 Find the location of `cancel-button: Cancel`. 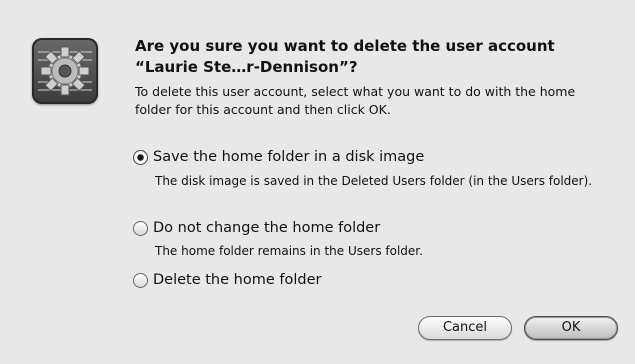

cancel-button: Cancel is located at coordinates (465, 328).